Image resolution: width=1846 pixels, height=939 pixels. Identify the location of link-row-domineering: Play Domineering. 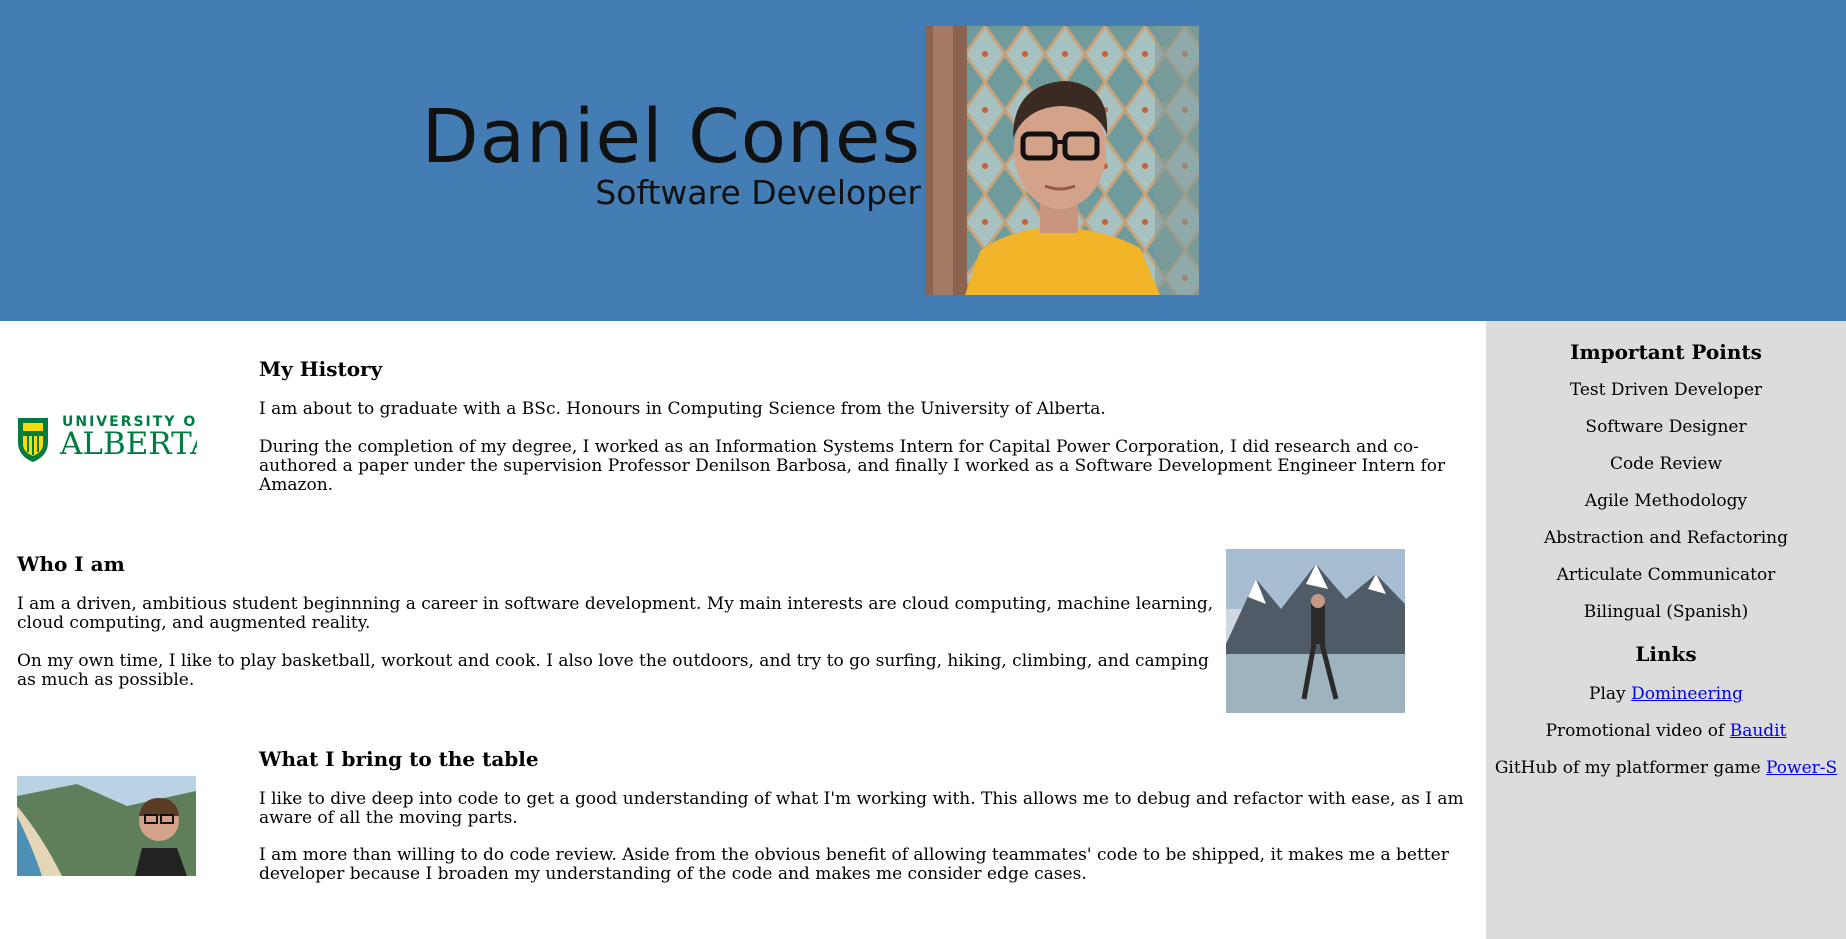
(1666, 694).